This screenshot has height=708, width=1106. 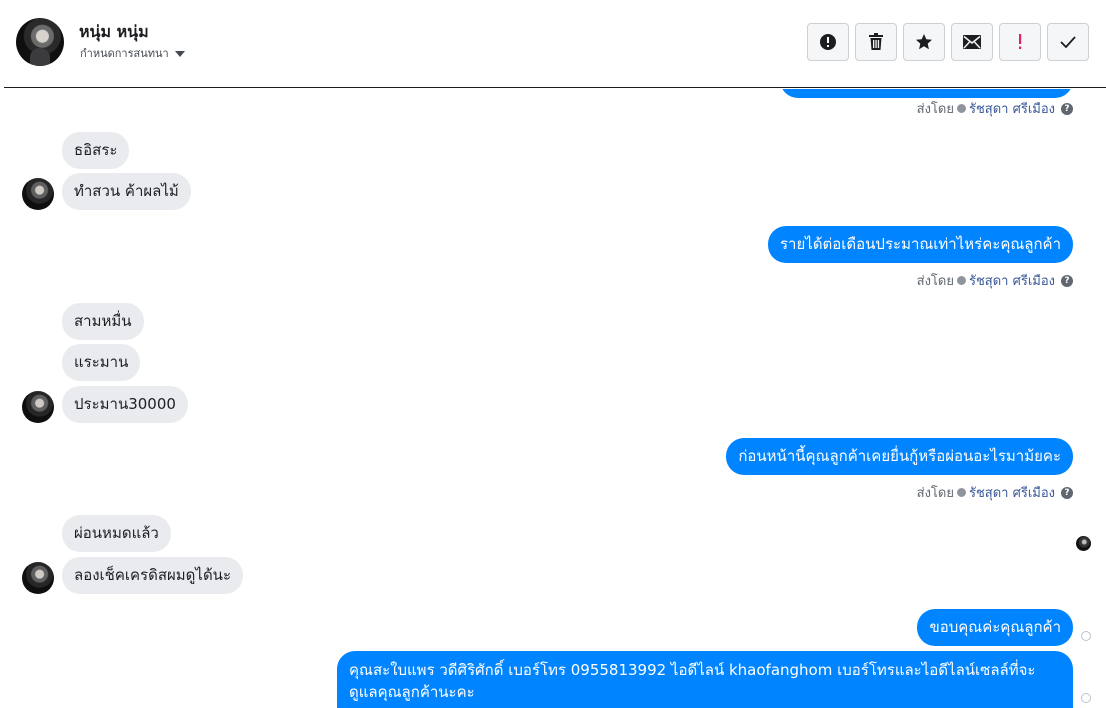 I want to click on assign-conversation-label: กำหนดการสนทนา, so click(x=124, y=53).